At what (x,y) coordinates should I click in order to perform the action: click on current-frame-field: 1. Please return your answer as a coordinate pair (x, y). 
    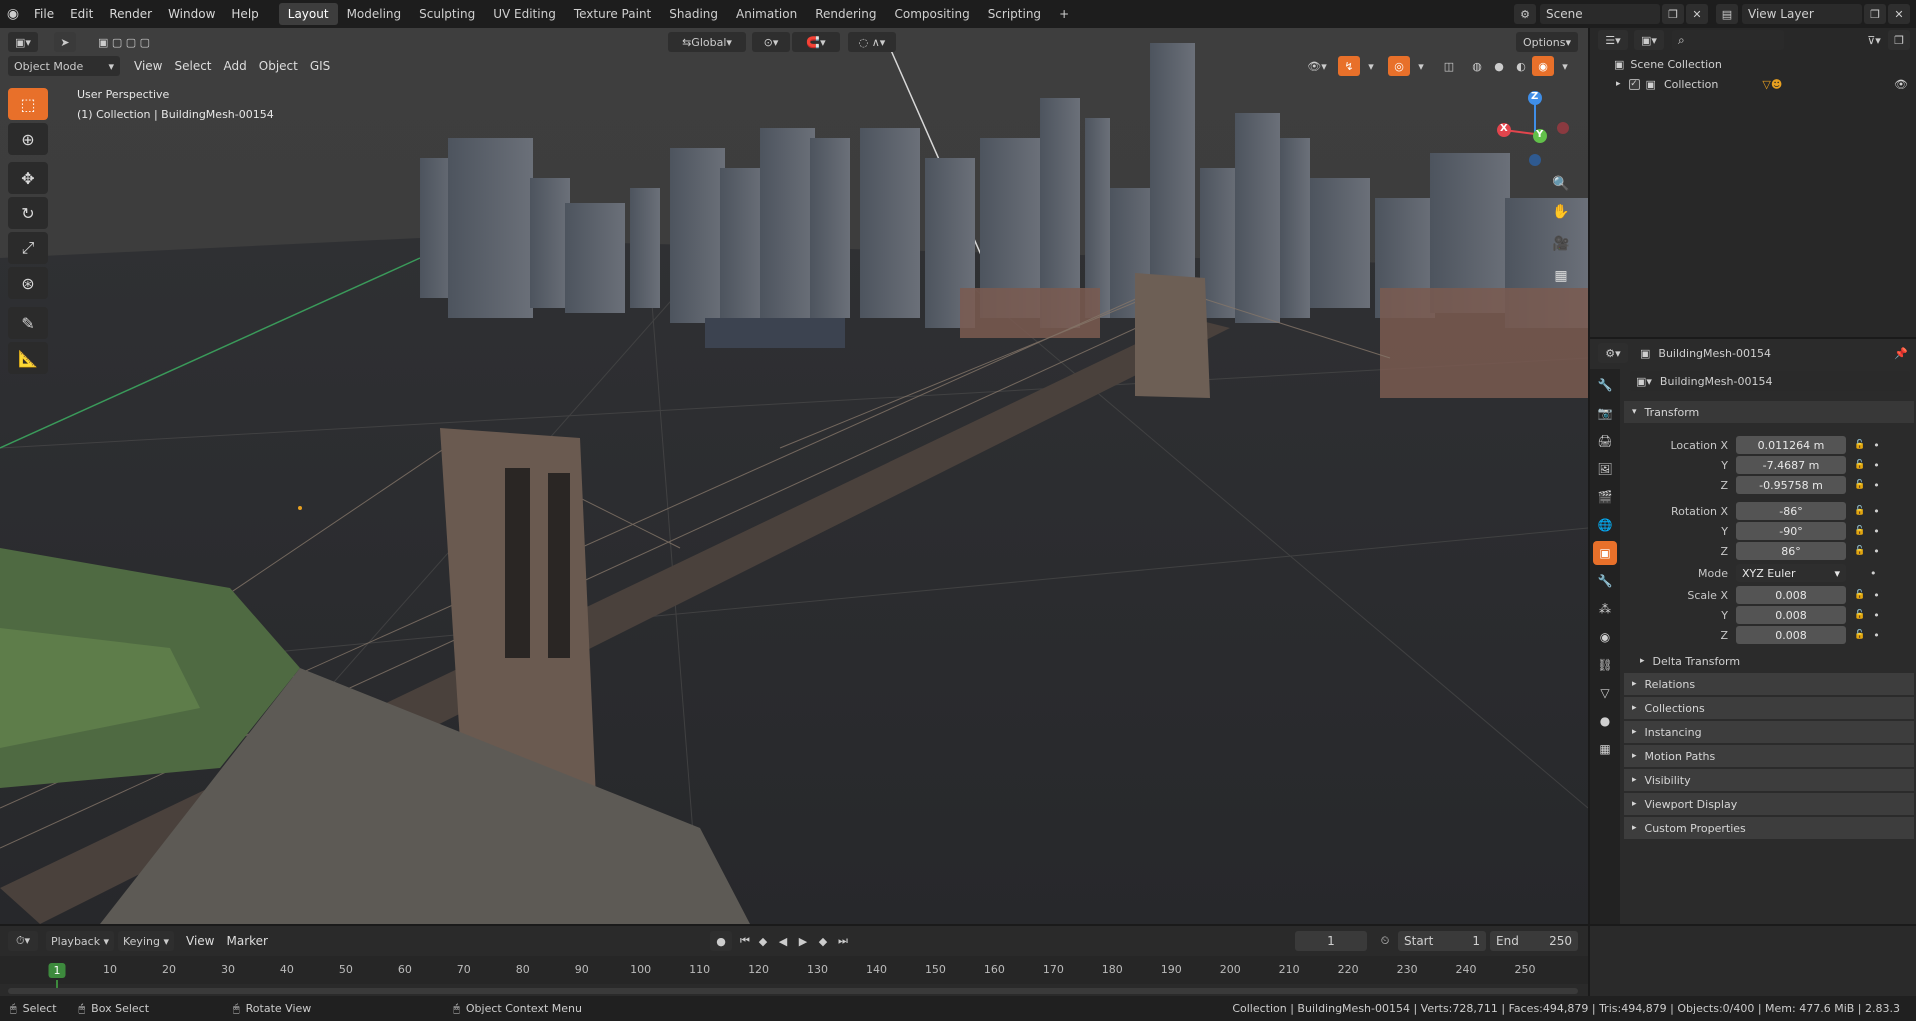
    Looking at the image, I should click on (1331, 941).